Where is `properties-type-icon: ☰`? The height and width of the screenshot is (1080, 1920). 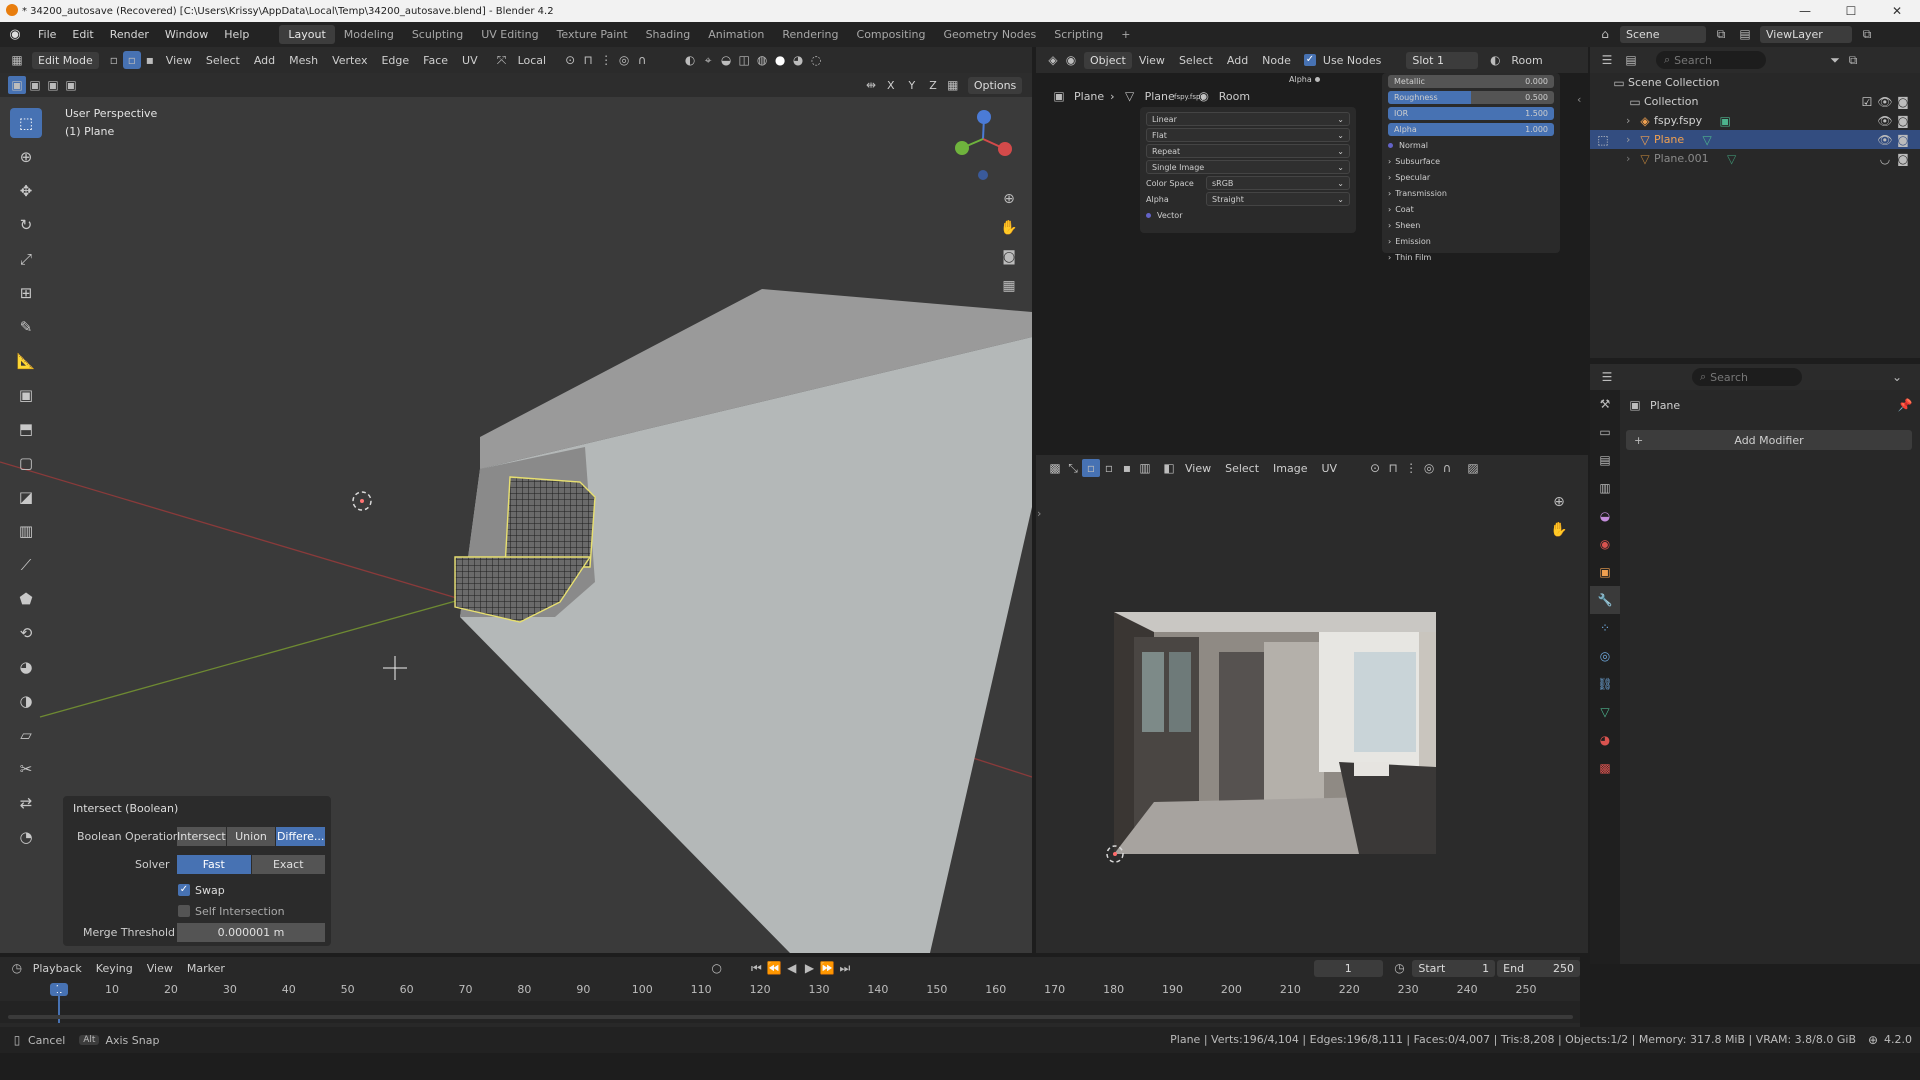
properties-type-icon: ☰ is located at coordinates (1607, 377).